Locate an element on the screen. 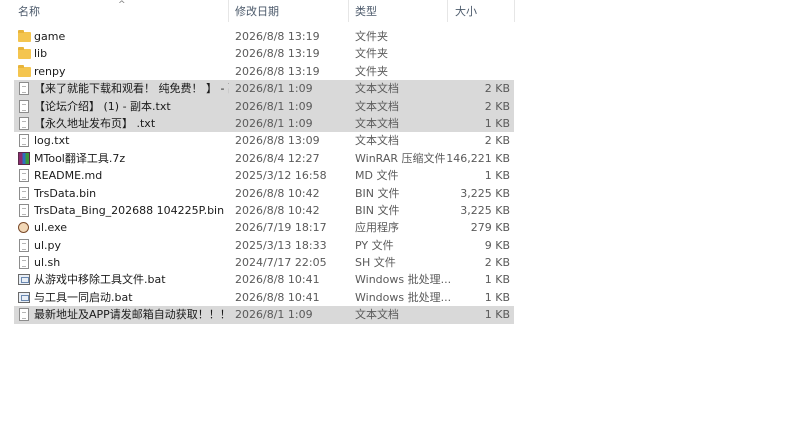  file-row: 【永久地址发布页】 .txt 2026/8/1 1:09 文本文档 1 KB is located at coordinates (264, 123).